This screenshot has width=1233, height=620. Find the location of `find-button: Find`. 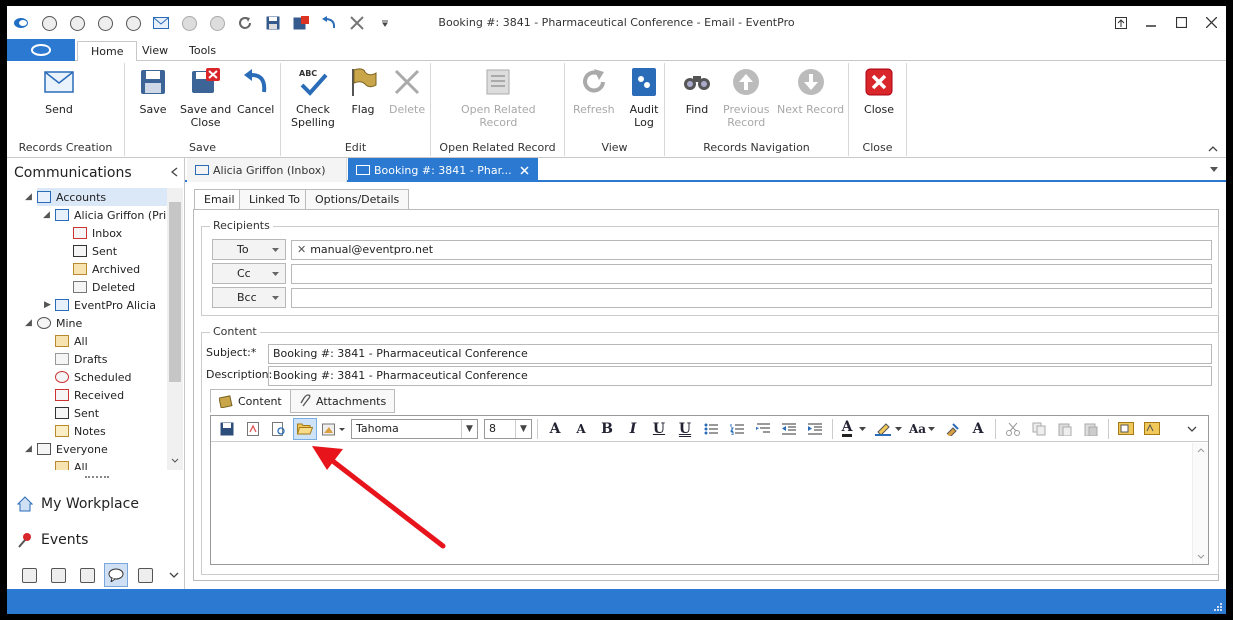

find-button: Find is located at coordinates (697, 91).